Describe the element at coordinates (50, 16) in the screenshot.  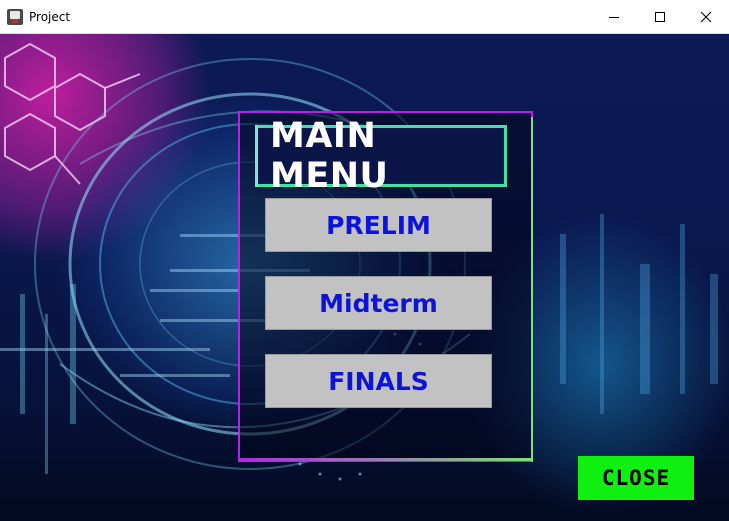
I see `window-title: Project` at that location.